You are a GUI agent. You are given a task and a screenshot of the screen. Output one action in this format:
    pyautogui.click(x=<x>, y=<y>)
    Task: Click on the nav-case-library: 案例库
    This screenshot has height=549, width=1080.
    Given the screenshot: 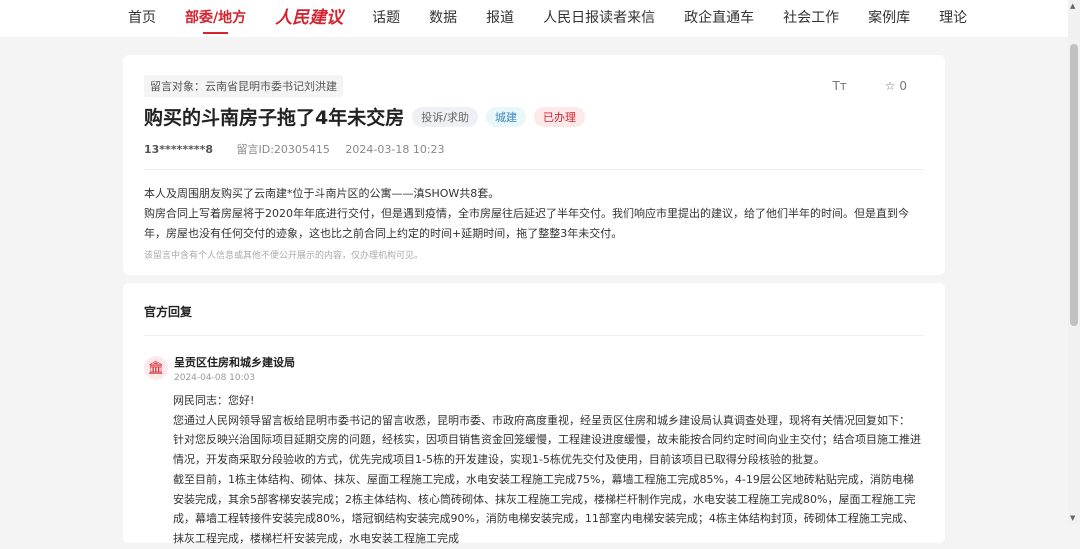 What is the action you would take?
    pyautogui.click(x=889, y=18)
    